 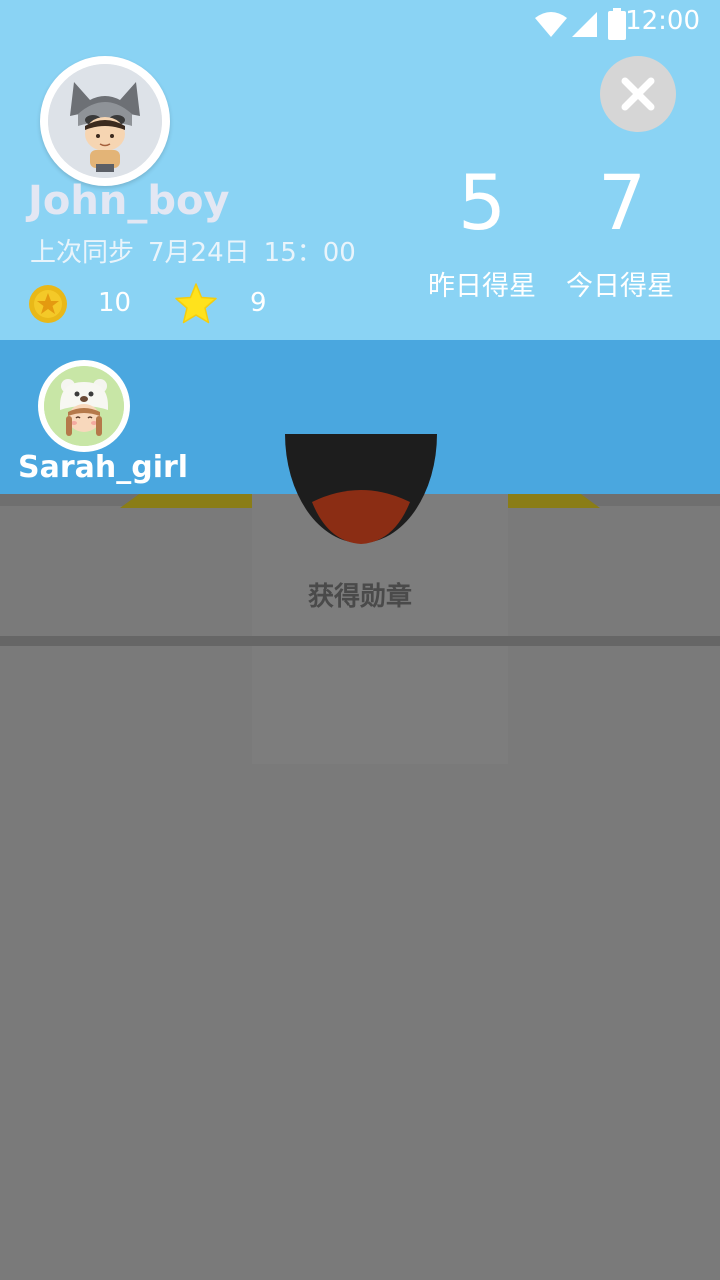 What do you see at coordinates (82, 253) in the screenshot?
I see `sync-label: 上次同步` at bounding box center [82, 253].